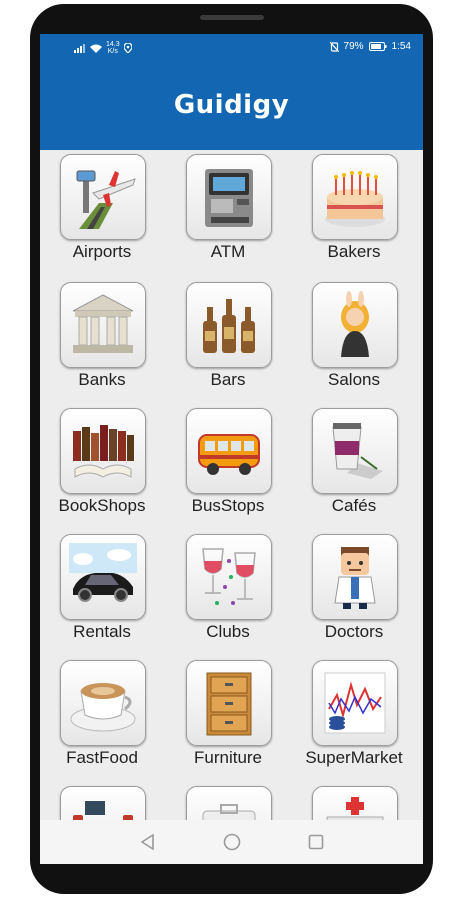 The image size is (461, 900). Describe the element at coordinates (228, 379) in the screenshot. I see `category-label: Bars` at that location.